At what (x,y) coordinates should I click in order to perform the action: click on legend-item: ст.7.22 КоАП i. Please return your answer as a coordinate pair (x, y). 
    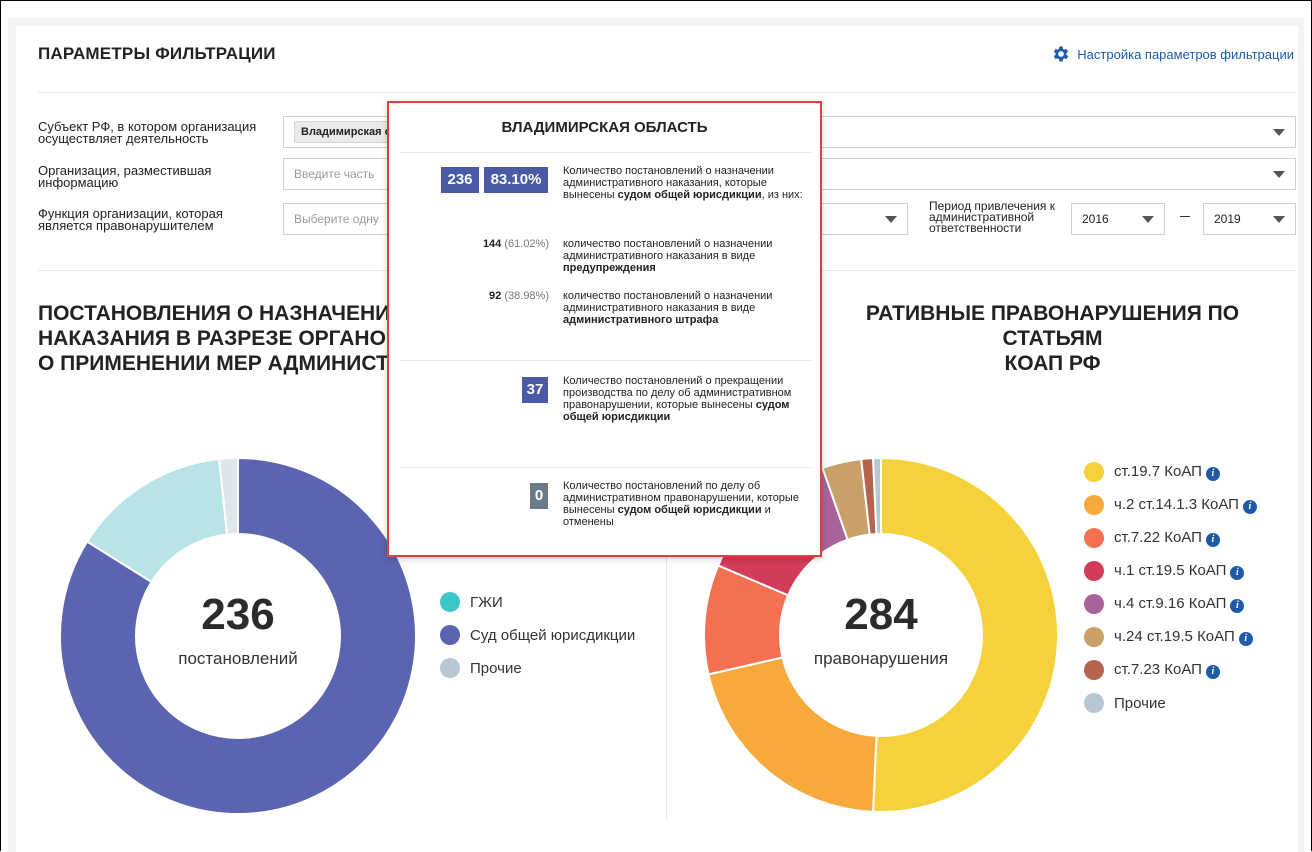
    Looking at the image, I should click on (1152, 538).